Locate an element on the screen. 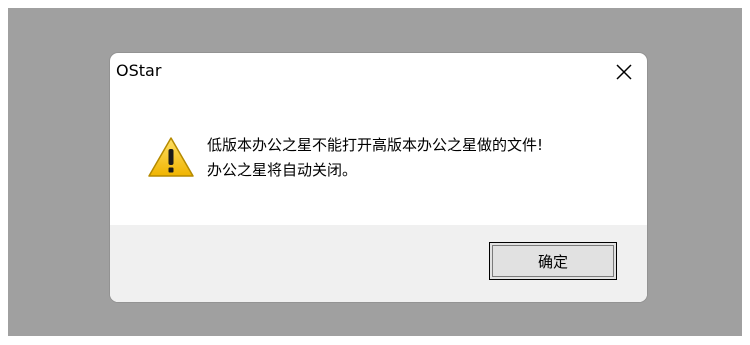 The image size is (750, 345). ok-button: 确定 is located at coordinates (553, 261).